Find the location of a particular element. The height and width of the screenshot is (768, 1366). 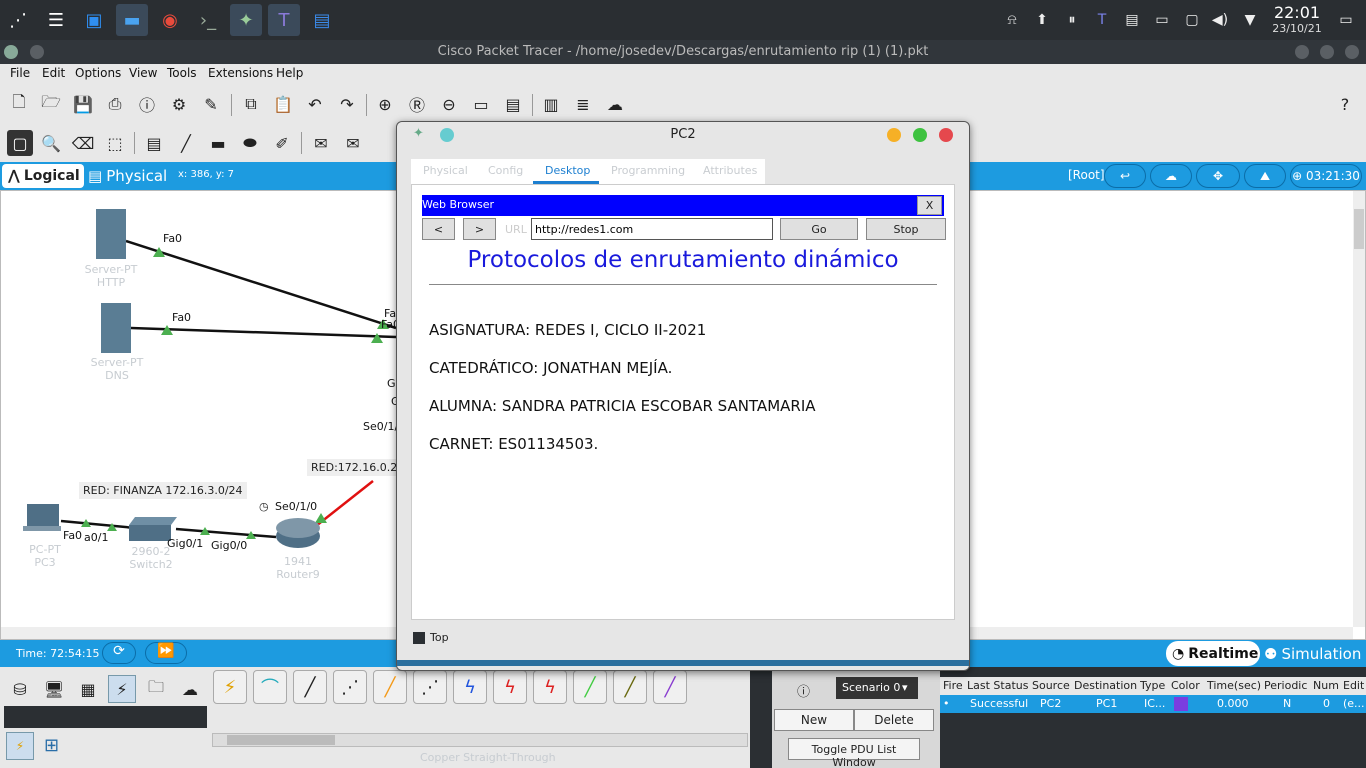

custom-device-icon: ▤ is located at coordinates (513, 104).